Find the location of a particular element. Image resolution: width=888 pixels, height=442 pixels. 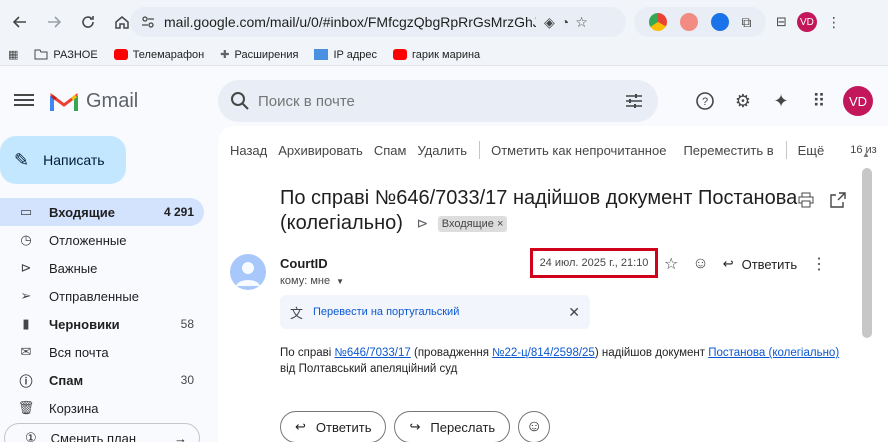

recipient-line: кому: мне ▼ is located at coordinates (312, 281).